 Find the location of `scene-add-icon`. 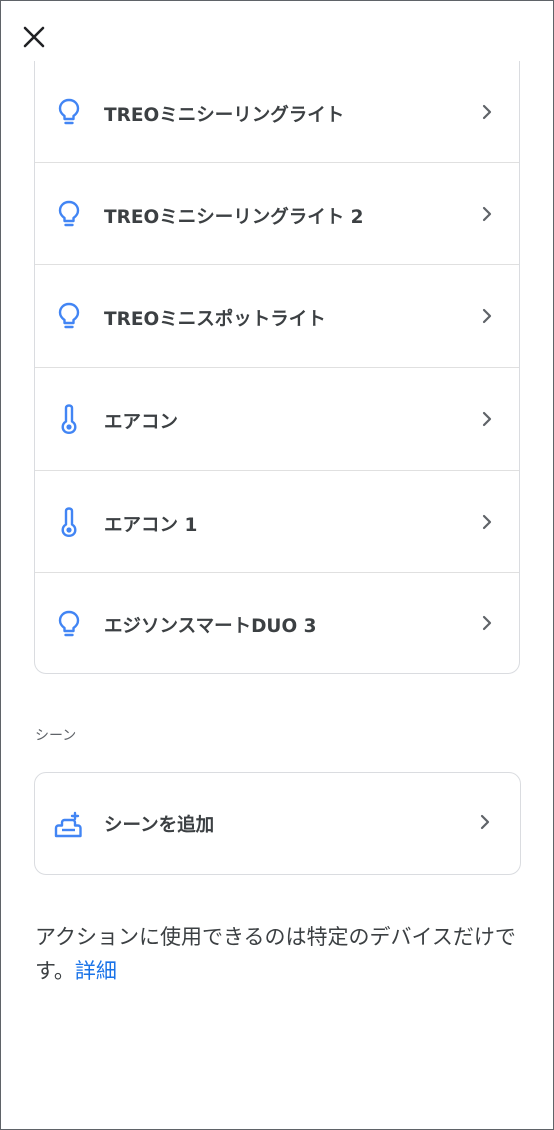

scene-add-icon is located at coordinates (69, 825).